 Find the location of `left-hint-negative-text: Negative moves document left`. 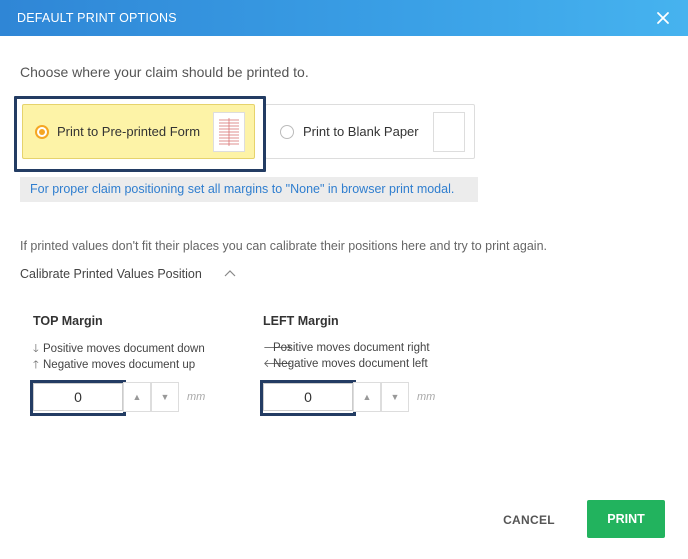

left-hint-negative-text: Negative moves document left is located at coordinates (350, 364).